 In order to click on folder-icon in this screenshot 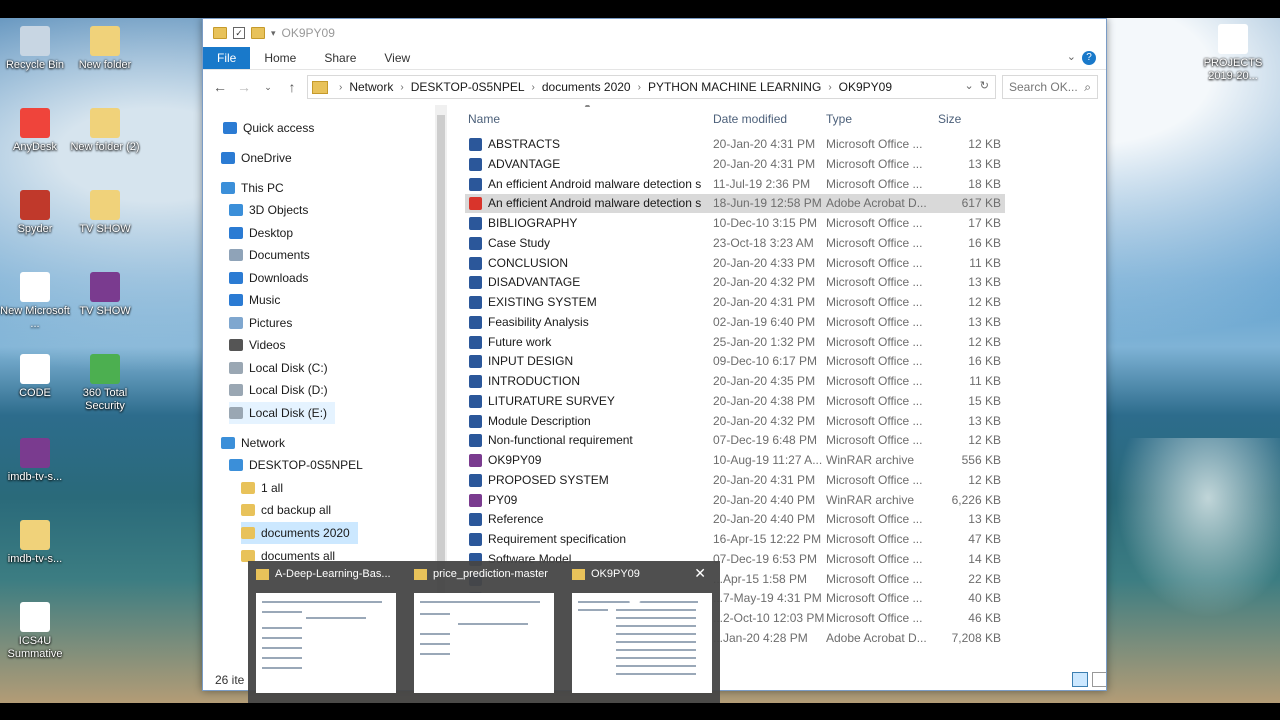, I will do `click(262, 574)`.